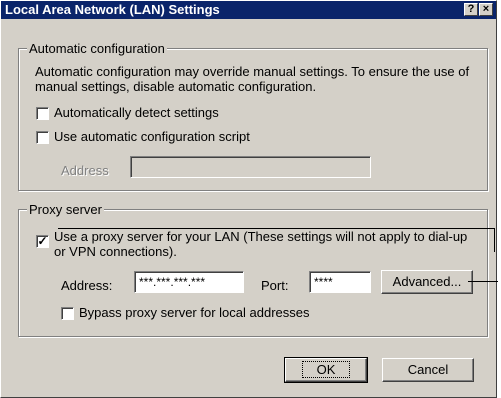  What do you see at coordinates (42, 241) in the screenshot?
I see `use-proxy-checkbox: ✓` at bounding box center [42, 241].